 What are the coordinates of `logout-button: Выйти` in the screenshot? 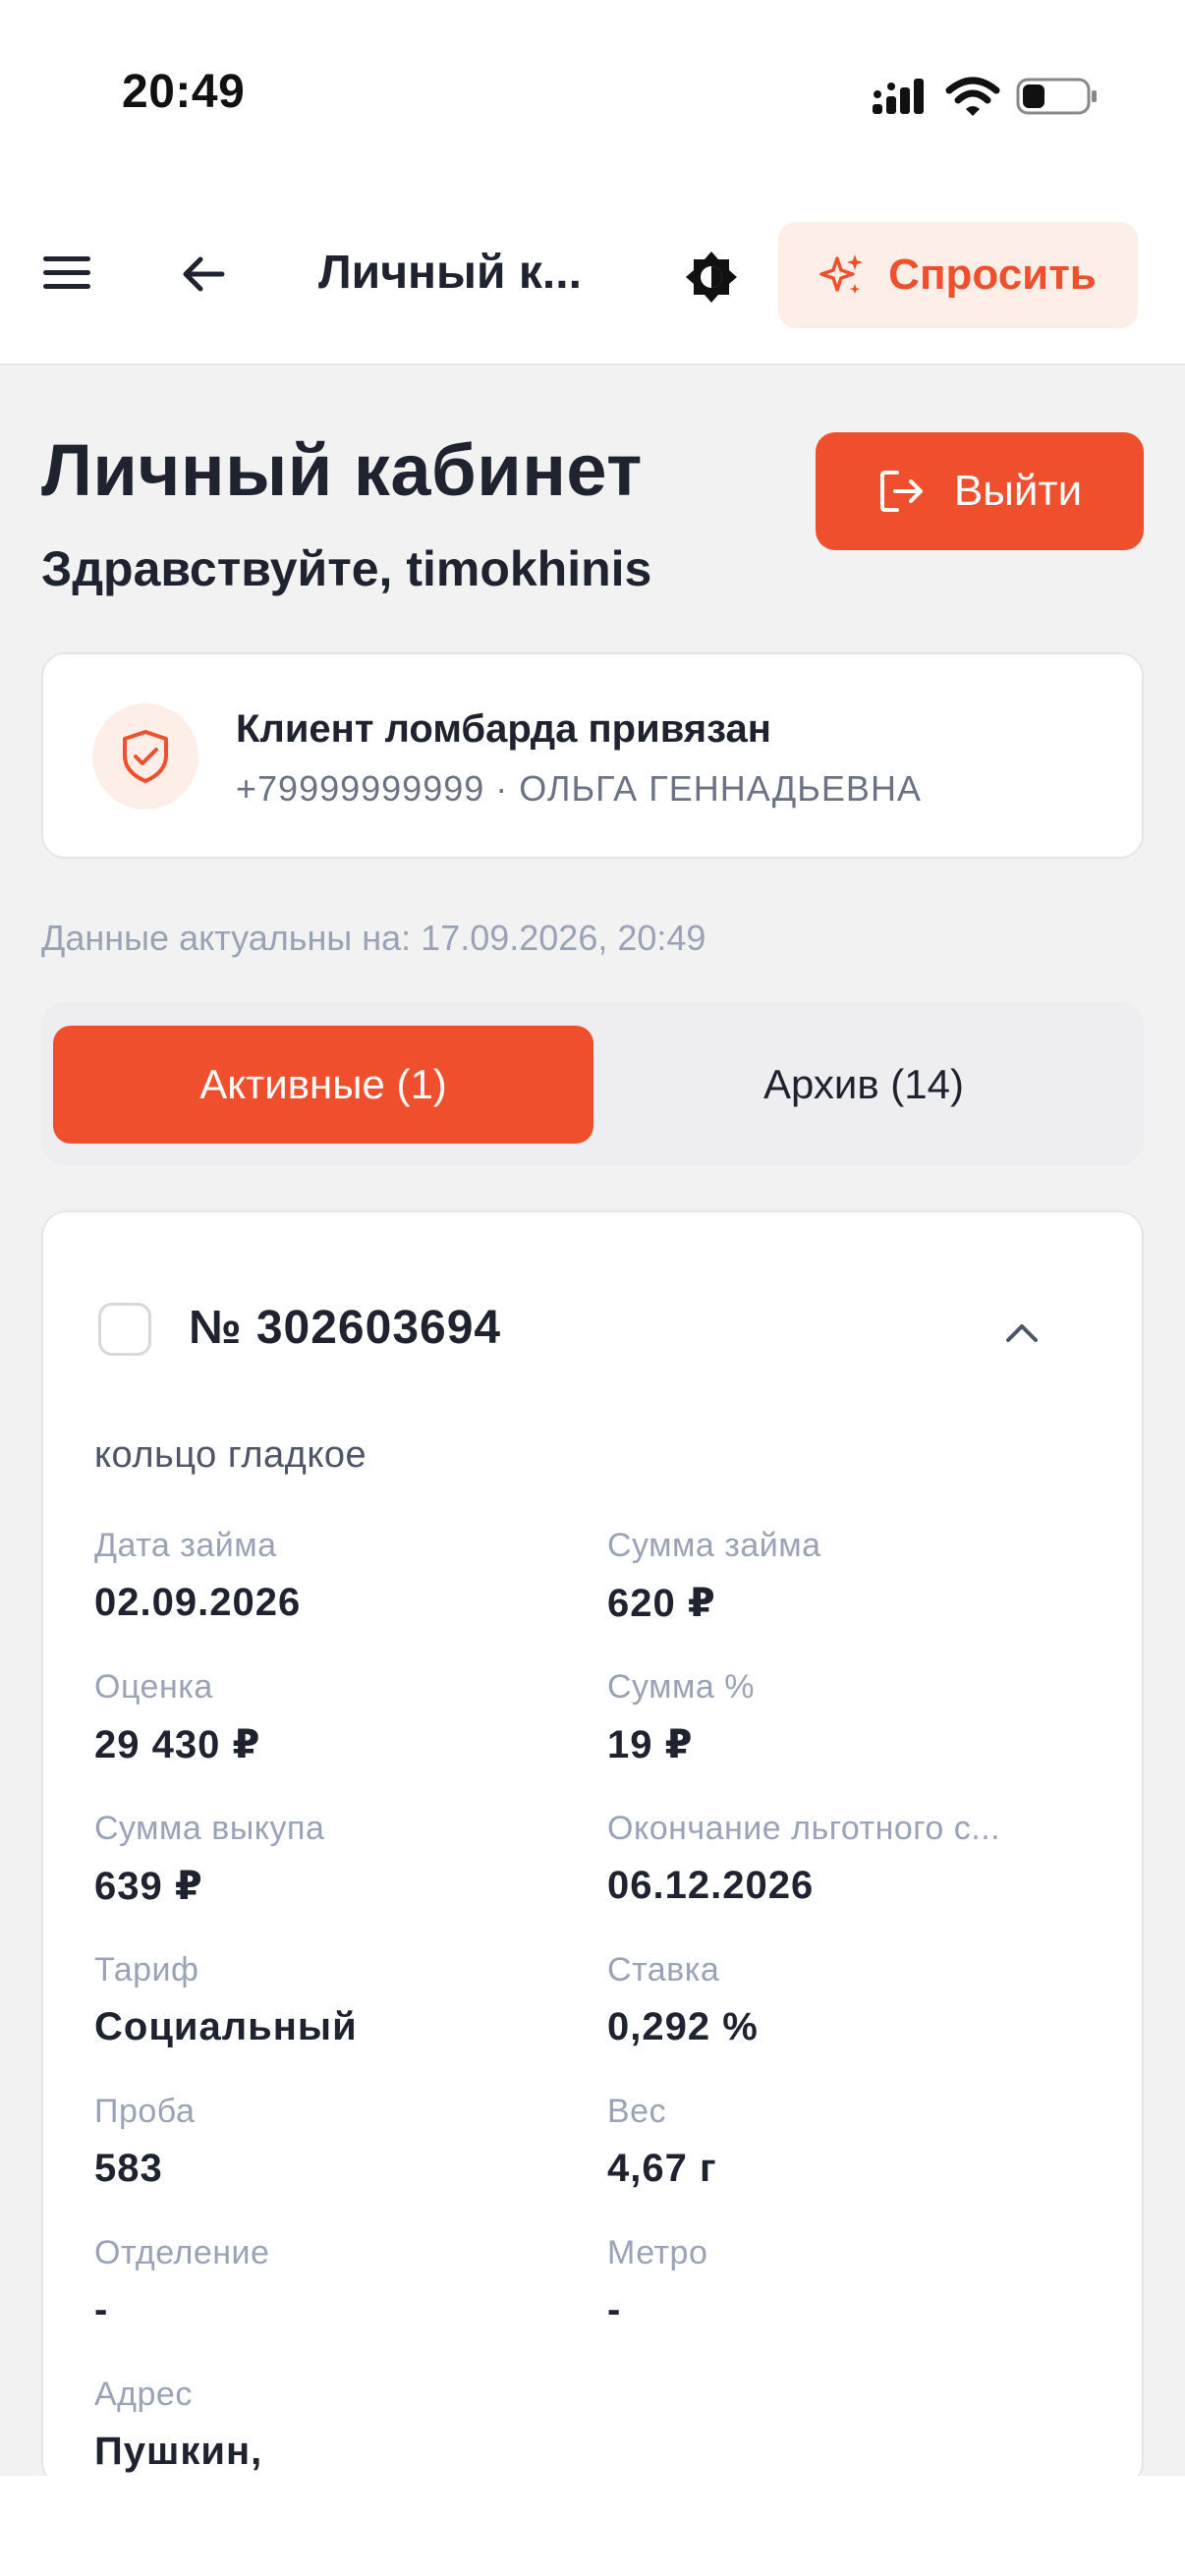 It's located at (980, 491).